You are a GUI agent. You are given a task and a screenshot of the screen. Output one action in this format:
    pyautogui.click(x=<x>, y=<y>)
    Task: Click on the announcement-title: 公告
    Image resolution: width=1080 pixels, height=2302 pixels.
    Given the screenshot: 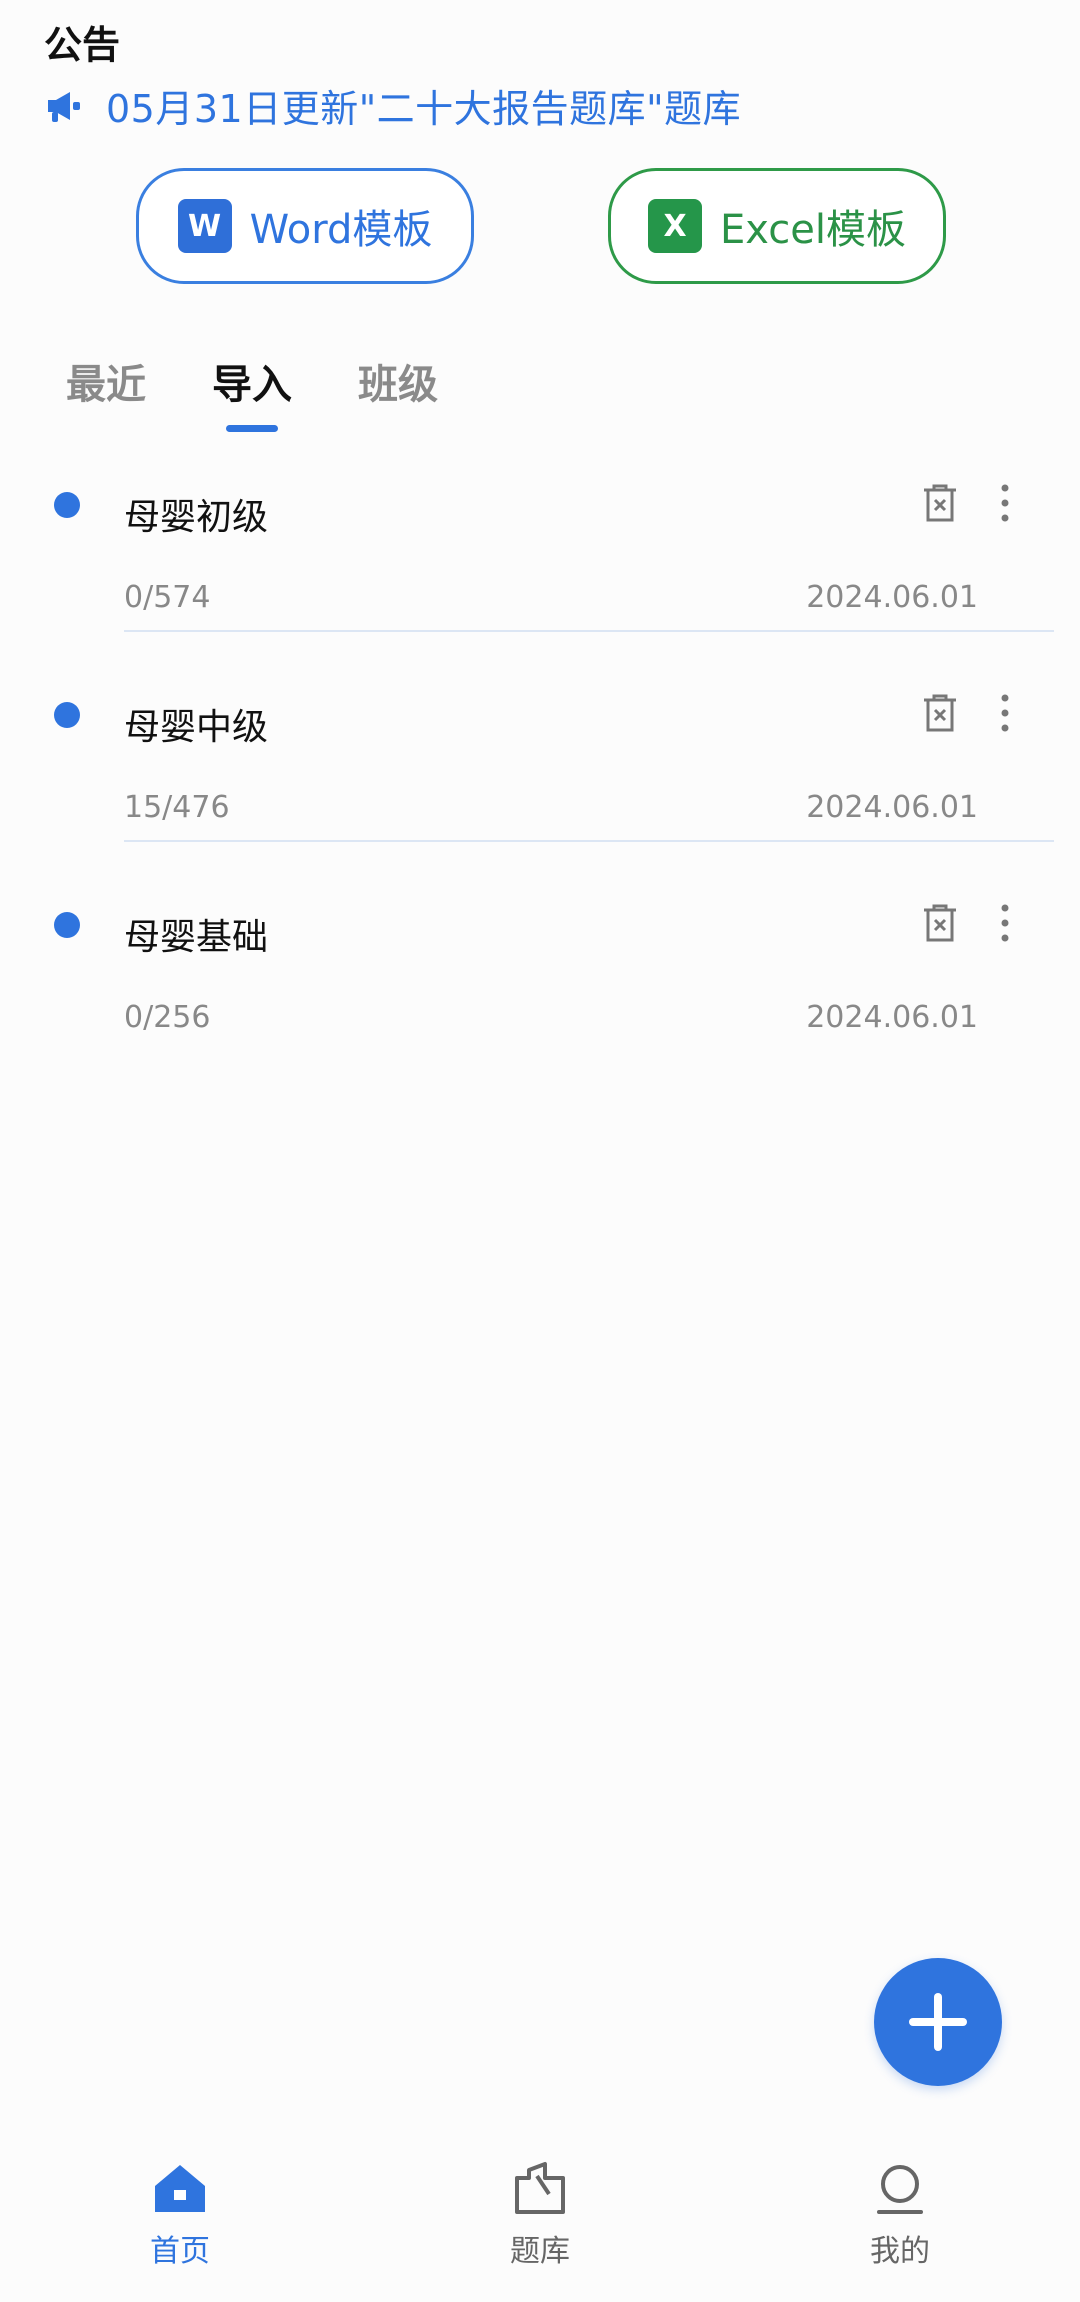 What is the action you would take?
    pyautogui.click(x=82, y=45)
    